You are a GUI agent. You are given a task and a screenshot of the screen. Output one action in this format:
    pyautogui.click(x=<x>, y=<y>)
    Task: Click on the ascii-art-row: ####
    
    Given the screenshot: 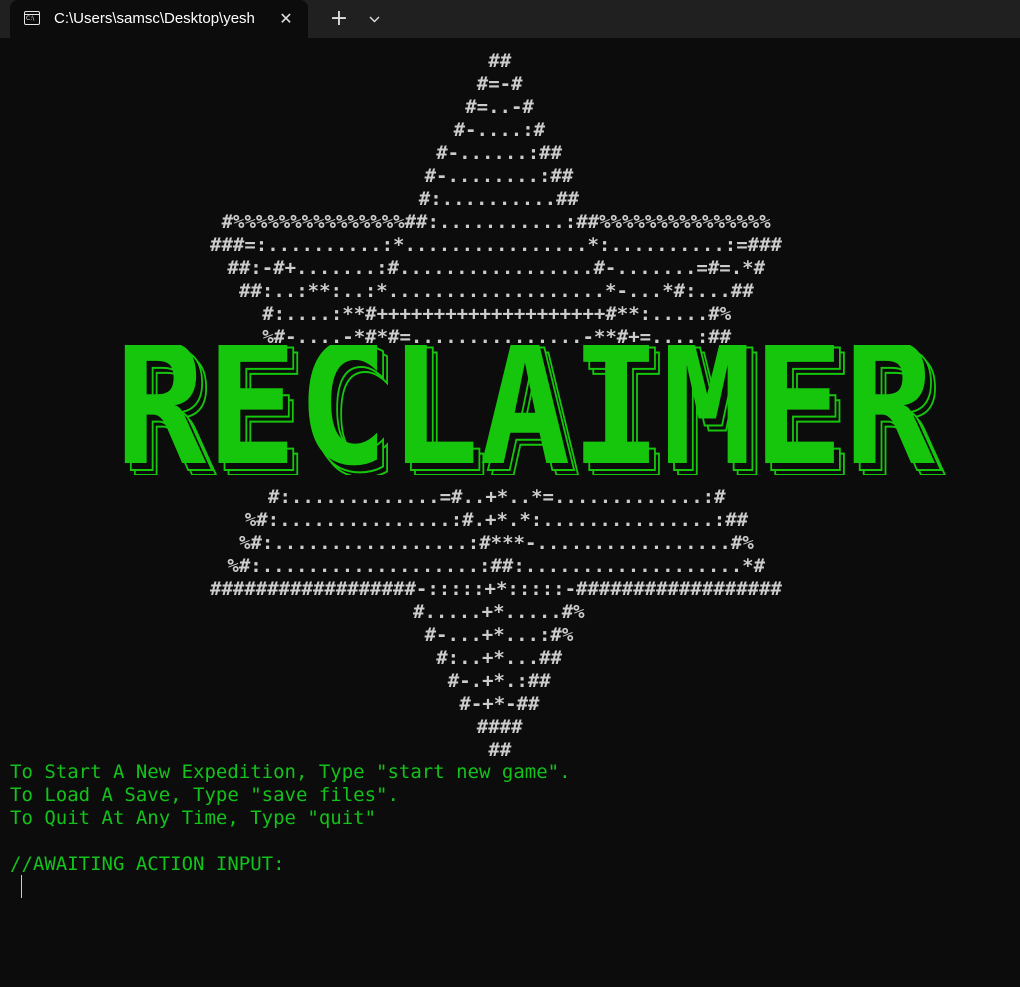 What is the action you would take?
    pyautogui.click(x=510, y=727)
    